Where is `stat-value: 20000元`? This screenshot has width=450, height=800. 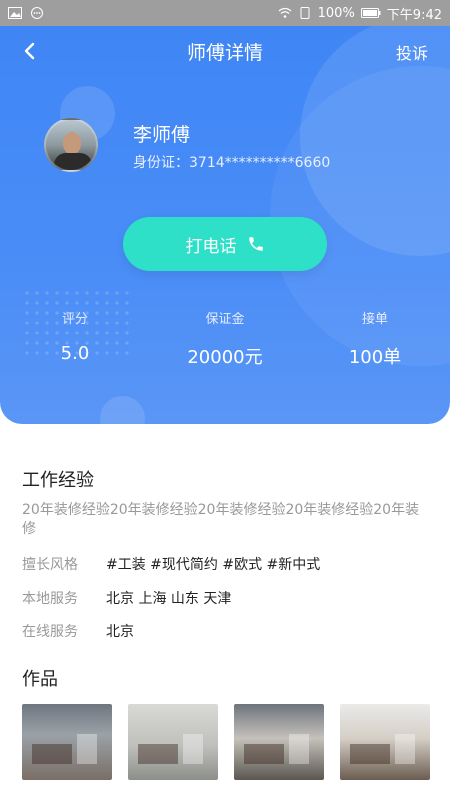
stat-value: 20000元 is located at coordinates (225, 357).